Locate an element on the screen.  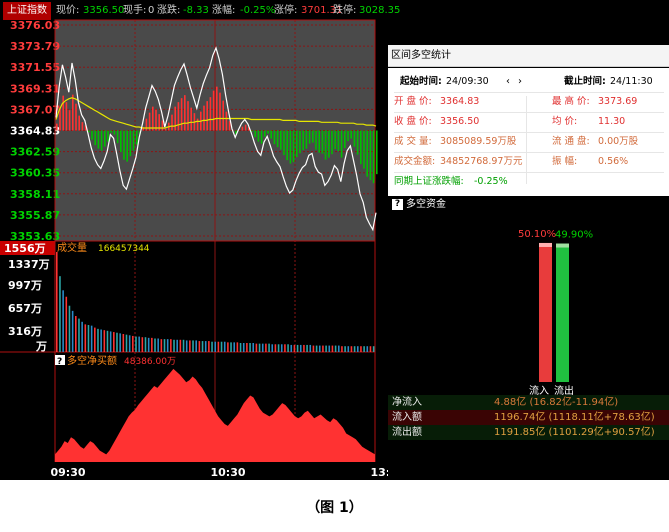
price-label: 现价: is located at coordinates (68, 10).